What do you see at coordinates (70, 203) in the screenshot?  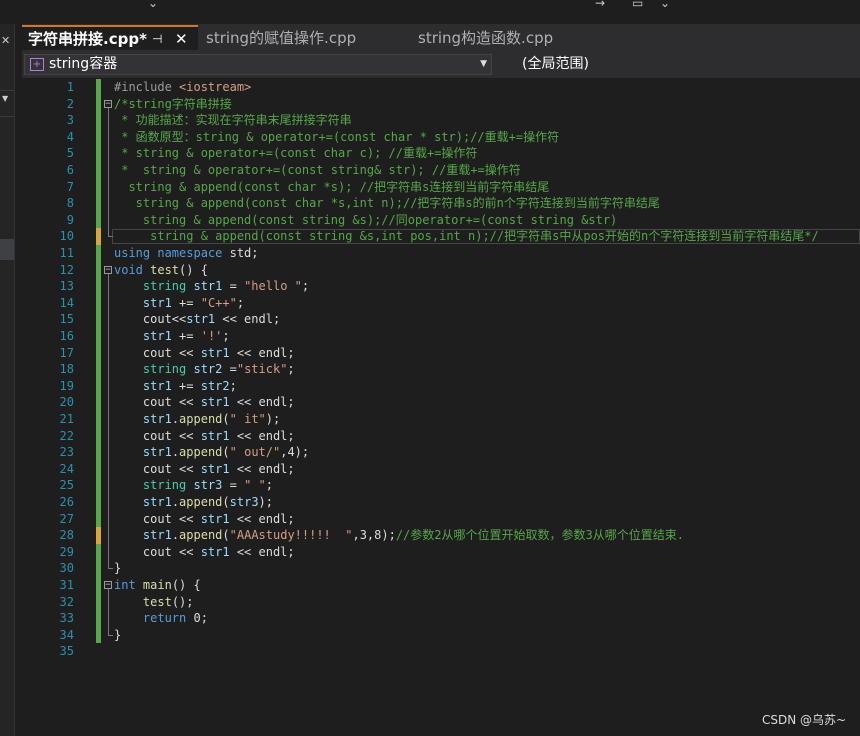 I see `line-number: 8` at bounding box center [70, 203].